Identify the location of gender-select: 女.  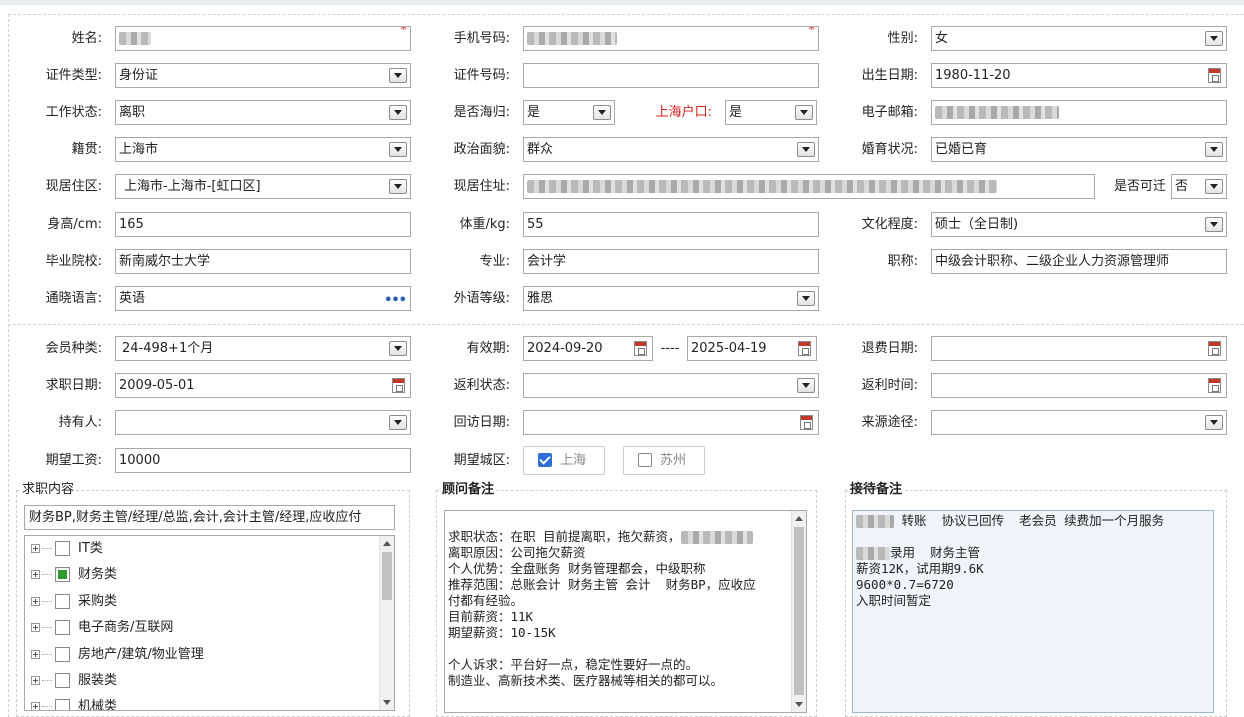
(1079, 38).